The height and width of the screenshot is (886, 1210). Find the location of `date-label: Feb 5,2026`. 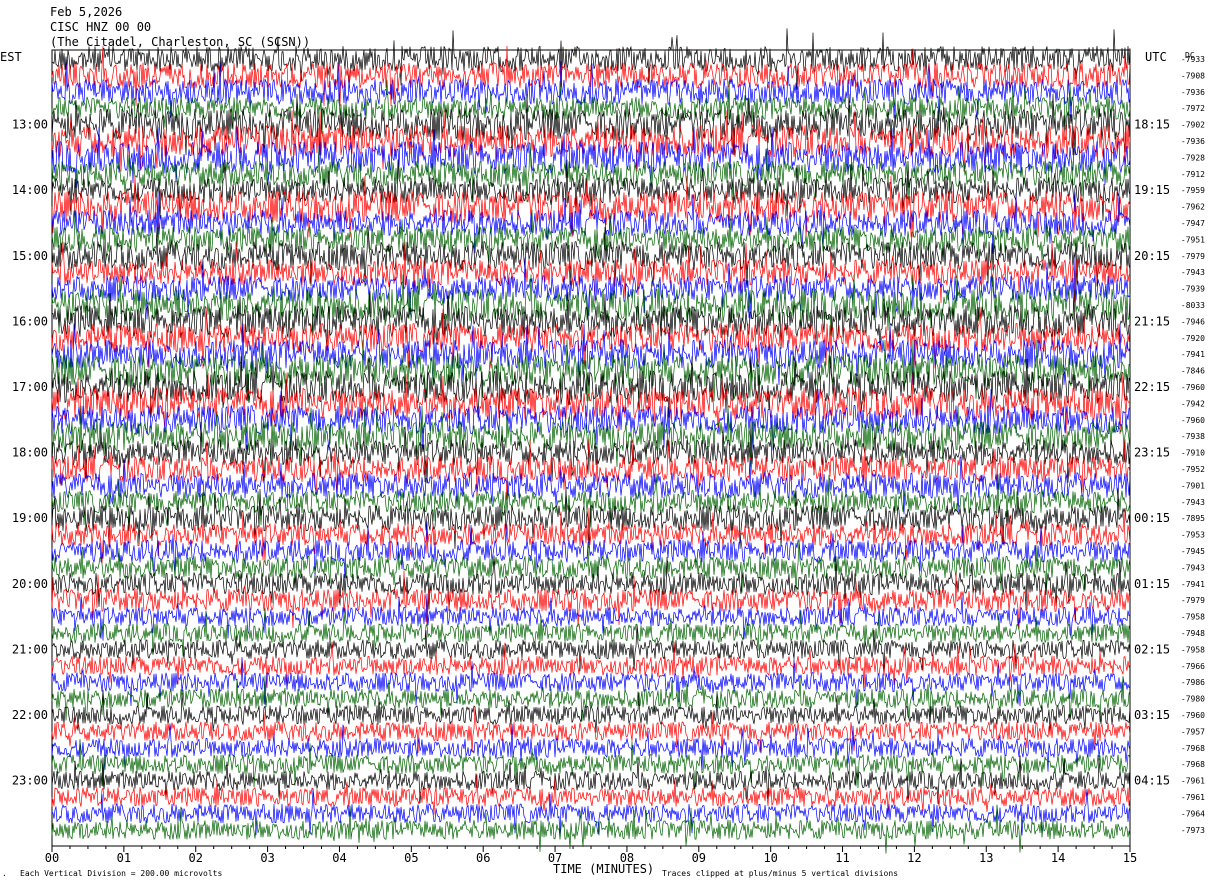

date-label: Feb 5,2026 is located at coordinates (86, 12).